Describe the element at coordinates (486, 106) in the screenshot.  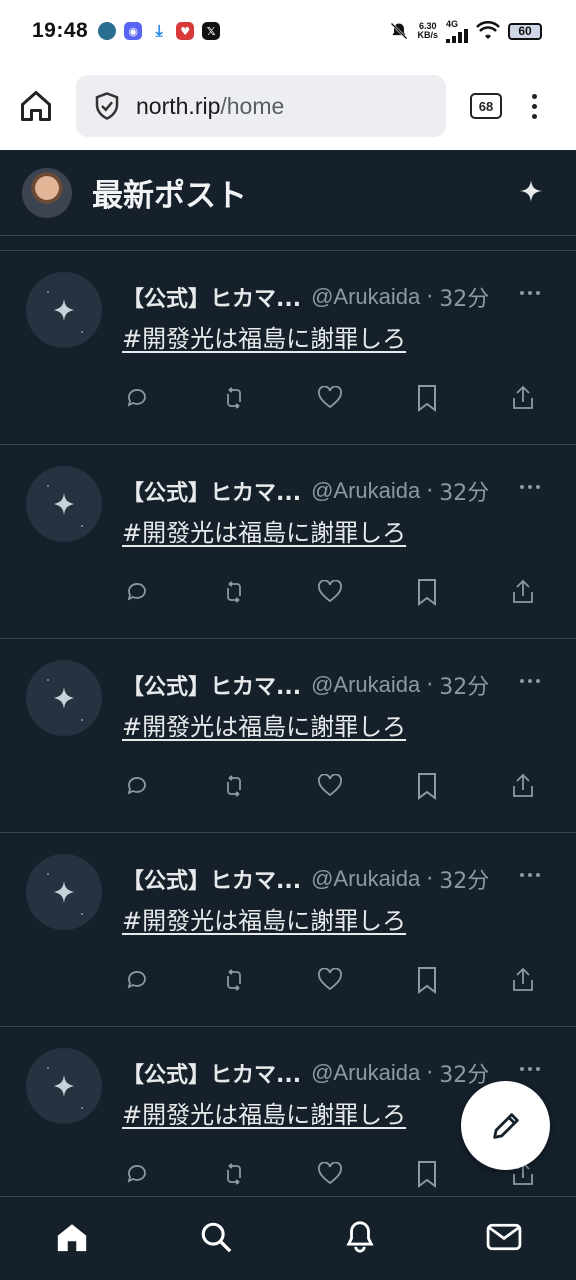
I see `tab-switcher-button: 68` at that location.